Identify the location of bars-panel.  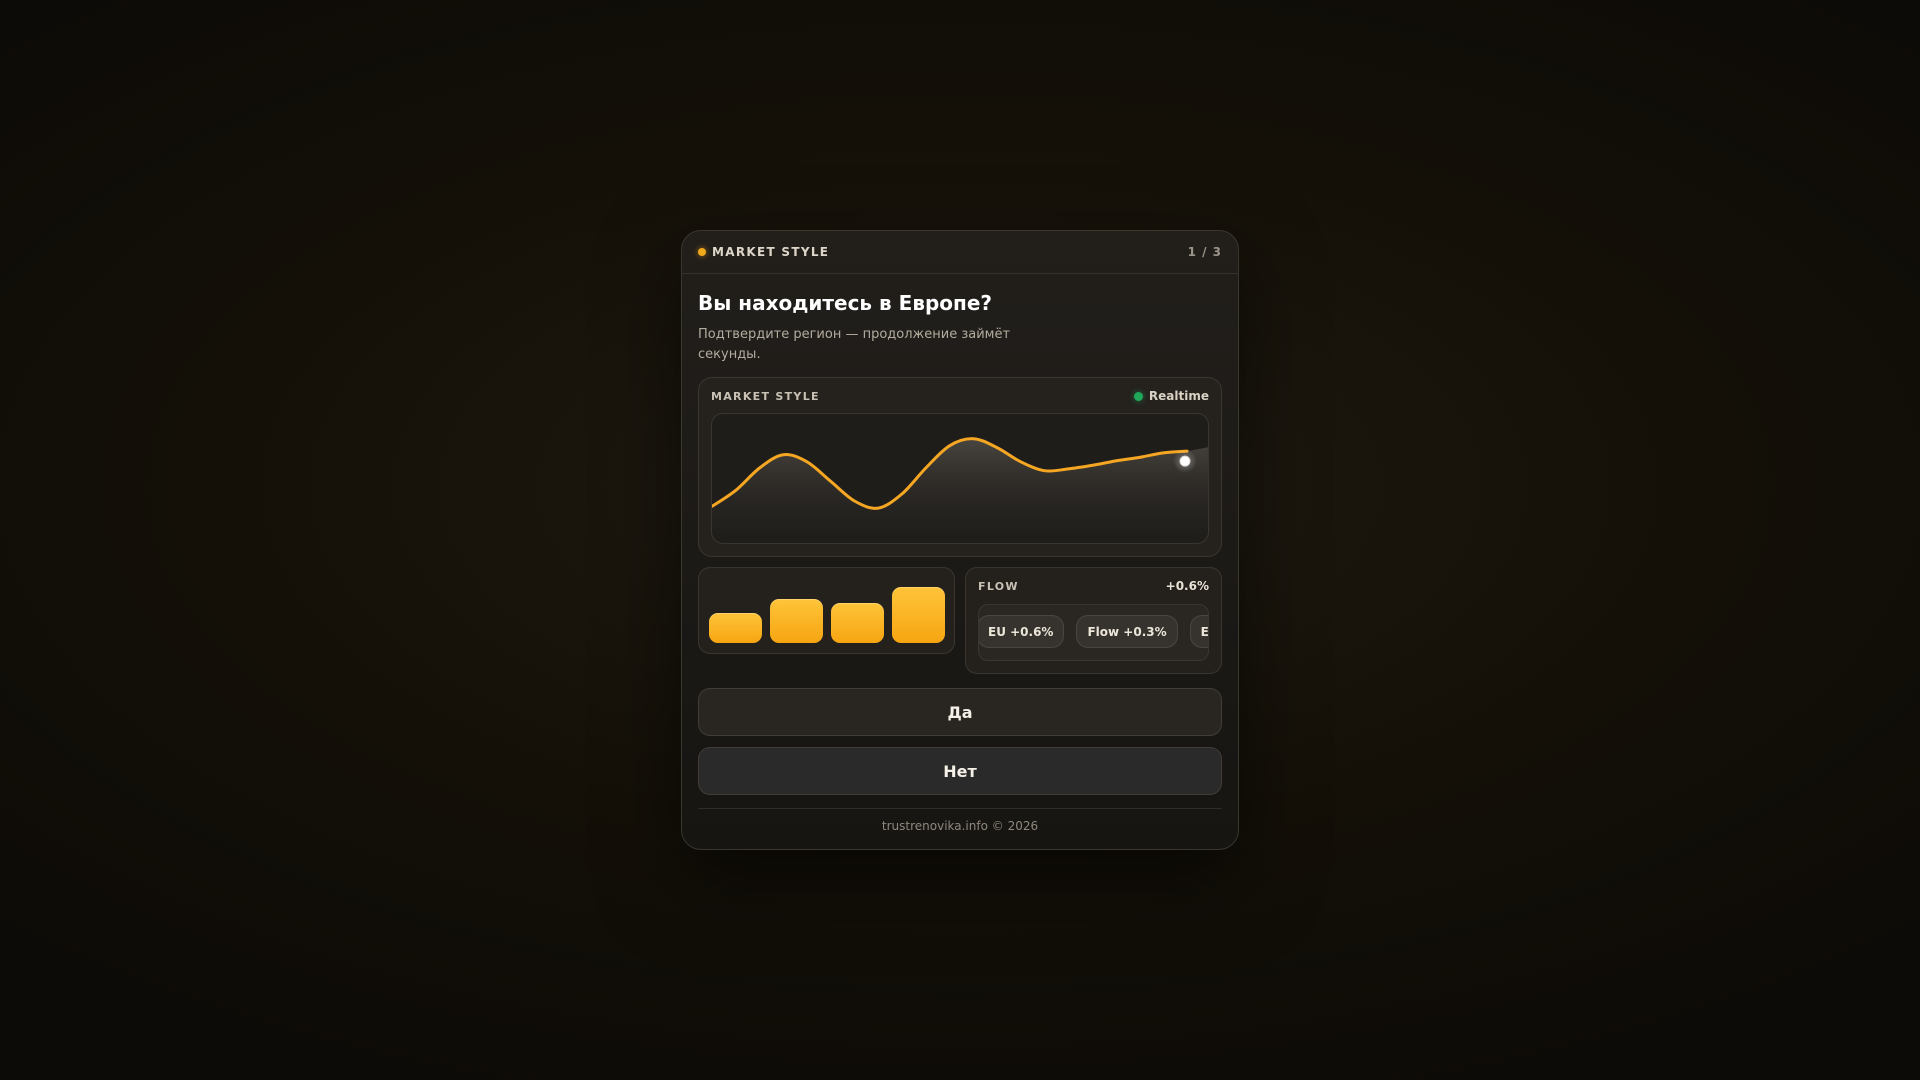
(826, 610).